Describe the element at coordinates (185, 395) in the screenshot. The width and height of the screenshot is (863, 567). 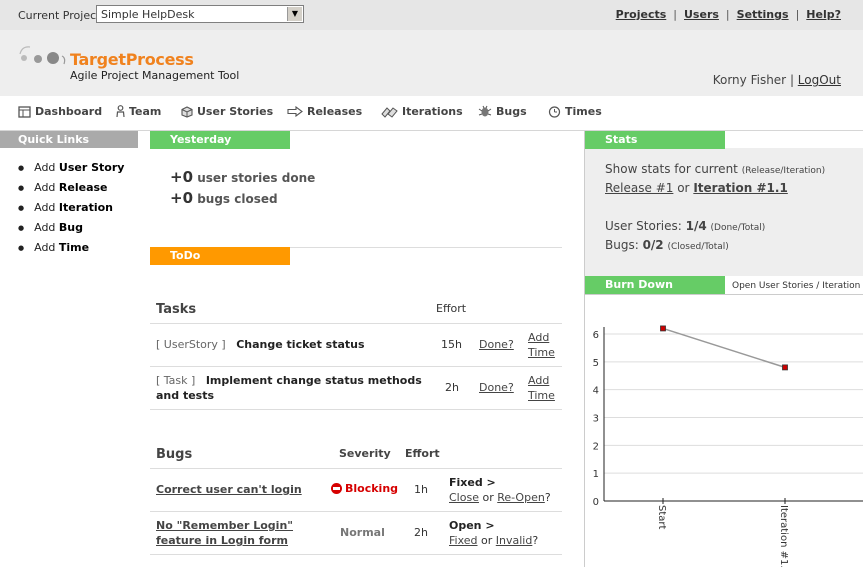
I see `task-name-cont: and tests` at that location.